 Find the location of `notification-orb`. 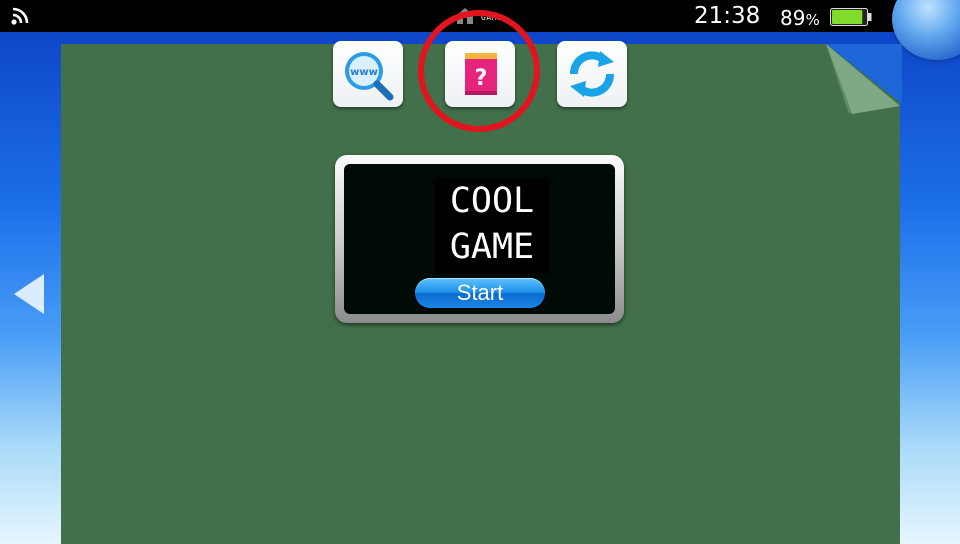

notification-orb is located at coordinates (926, 30).